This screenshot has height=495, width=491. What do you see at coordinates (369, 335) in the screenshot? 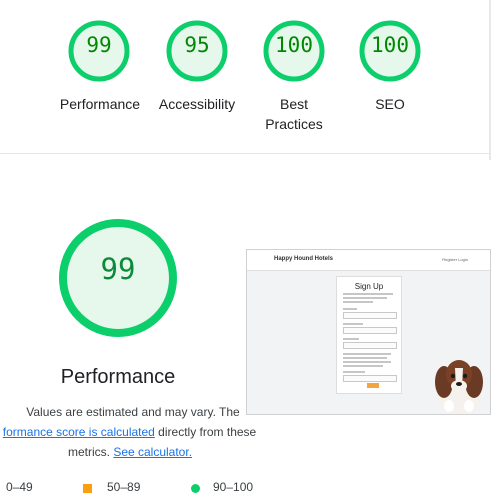
I see `thumbnail-signup-card: Sign Up` at bounding box center [369, 335].